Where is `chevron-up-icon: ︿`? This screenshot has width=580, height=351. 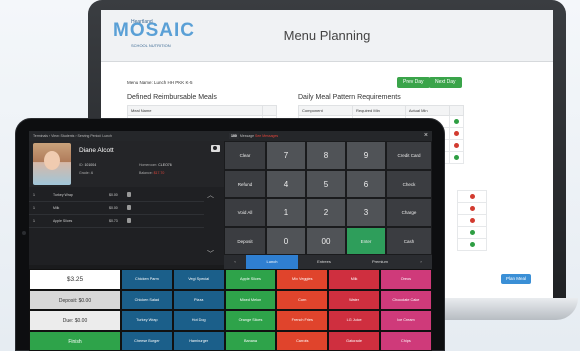 chevron-up-icon: ︿ is located at coordinates (210, 195).